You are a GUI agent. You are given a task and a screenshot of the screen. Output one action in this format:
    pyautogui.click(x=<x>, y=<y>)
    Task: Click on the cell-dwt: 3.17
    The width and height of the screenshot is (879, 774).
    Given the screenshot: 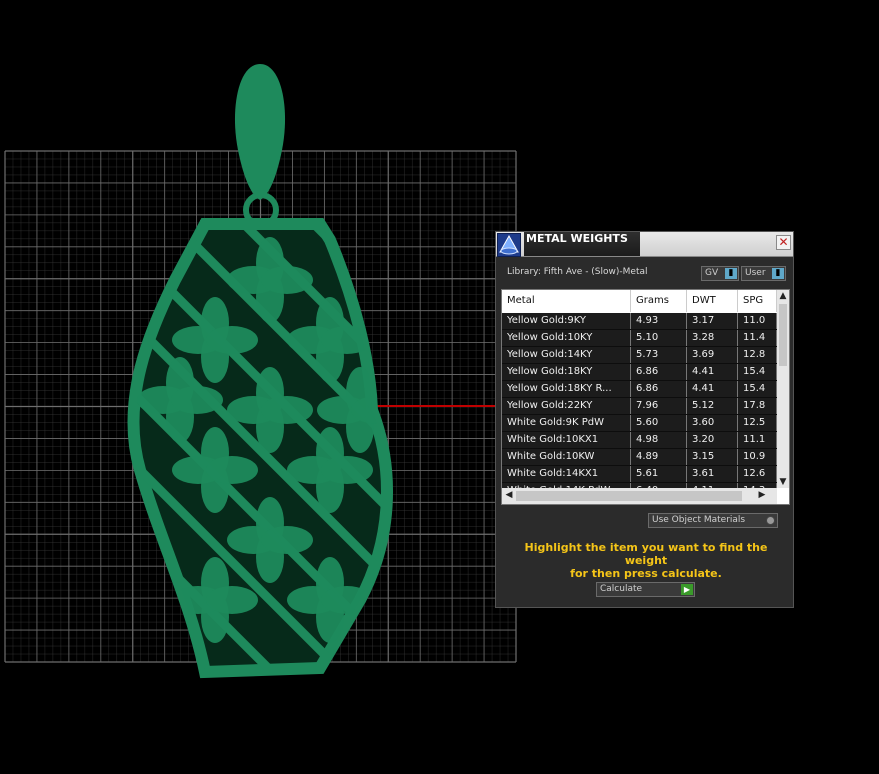 What is the action you would take?
    pyautogui.click(x=712, y=321)
    